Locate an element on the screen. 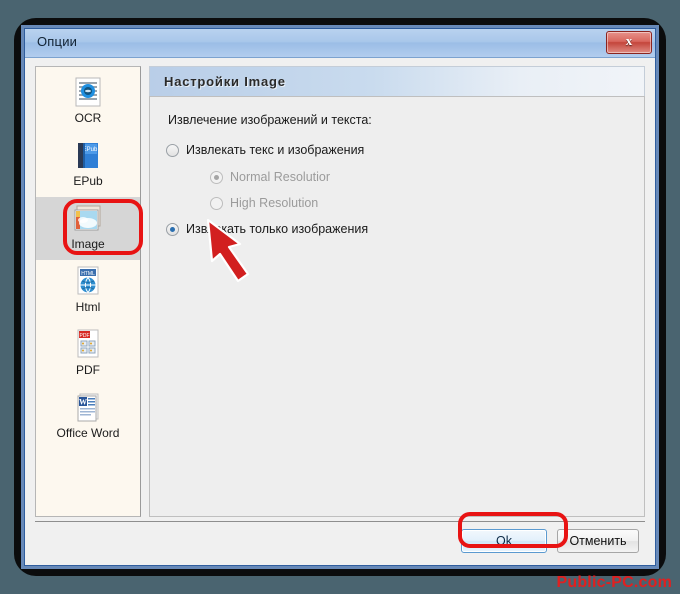 This screenshot has width=680, height=594. dialog-footer: Ok Отменить is located at coordinates (340, 541).